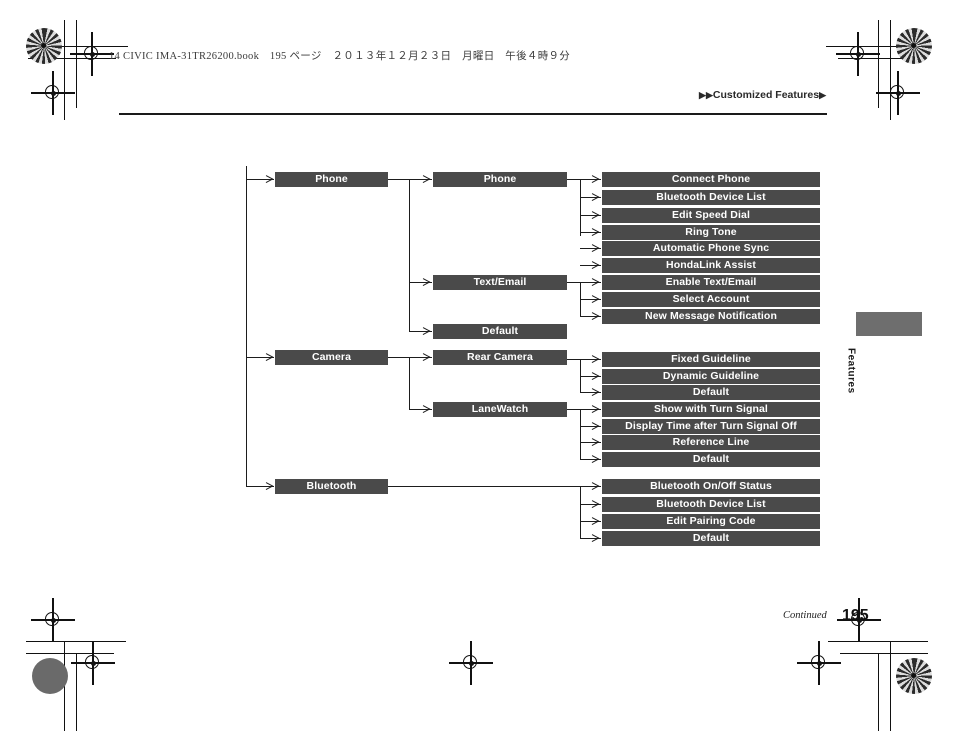  What do you see at coordinates (500, 357) in the screenshot?
I see `flow-node-level2: Rear Camera` at bounding box center [500, 357].